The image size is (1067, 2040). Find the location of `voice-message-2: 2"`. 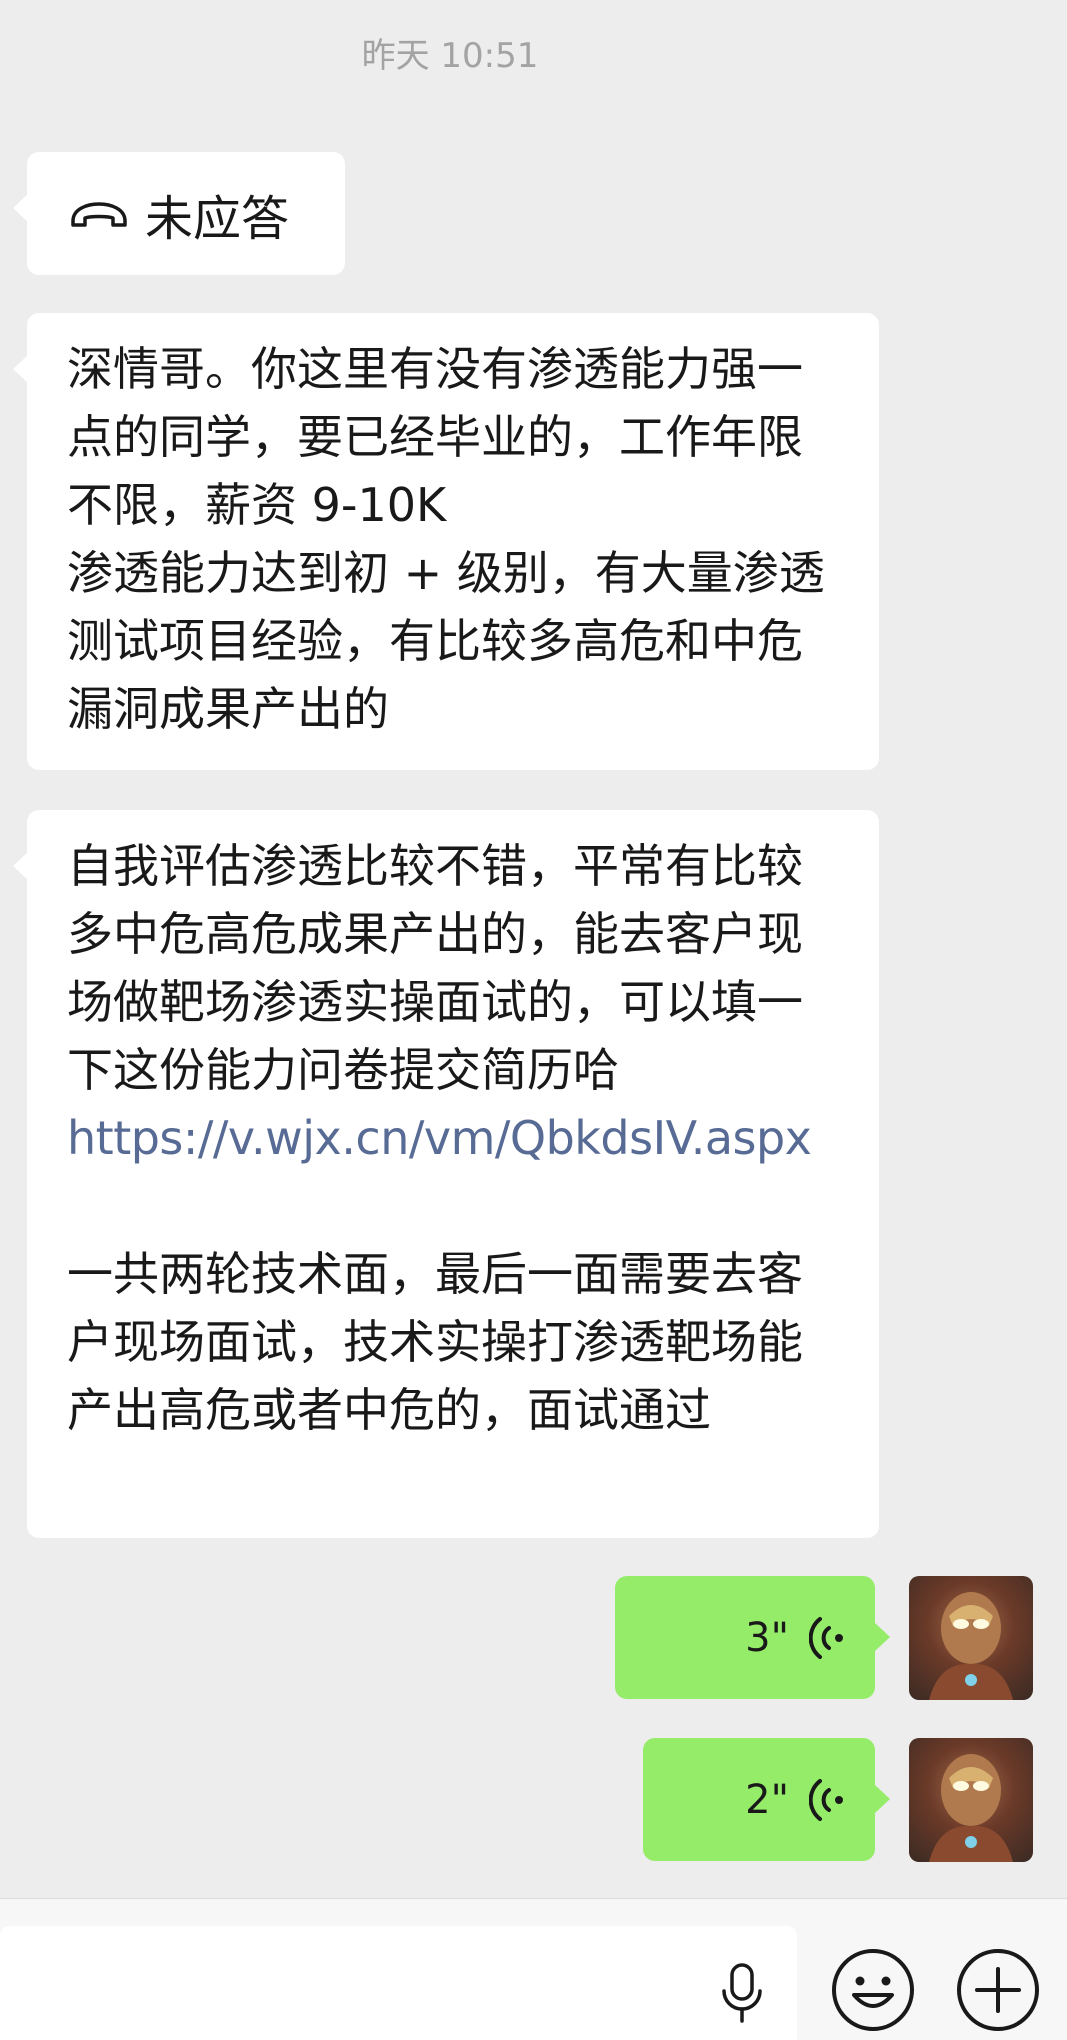

voice-message-2: 2" is located at coordinates (766, 1799).